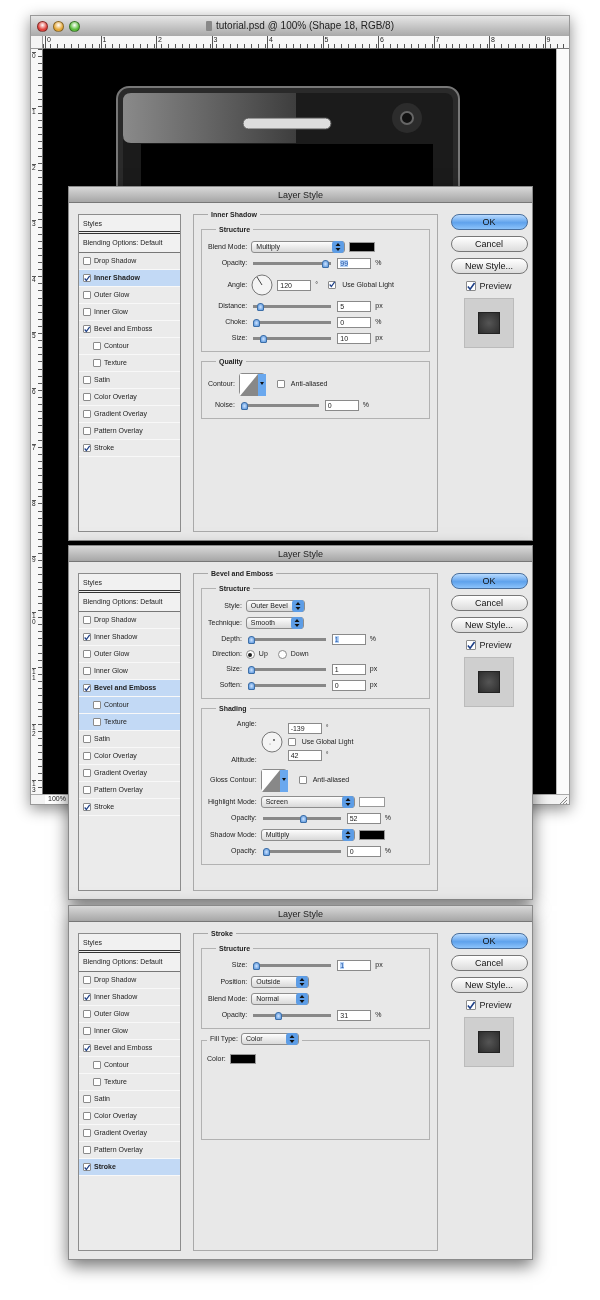 The height and width of the screenshot is (1300, 600). Describe the element at coordinates (305, 26) in the screenshot. I see `window-title: tutorial.psd @ 100% (Shape 18, RGB/8)` at that location.